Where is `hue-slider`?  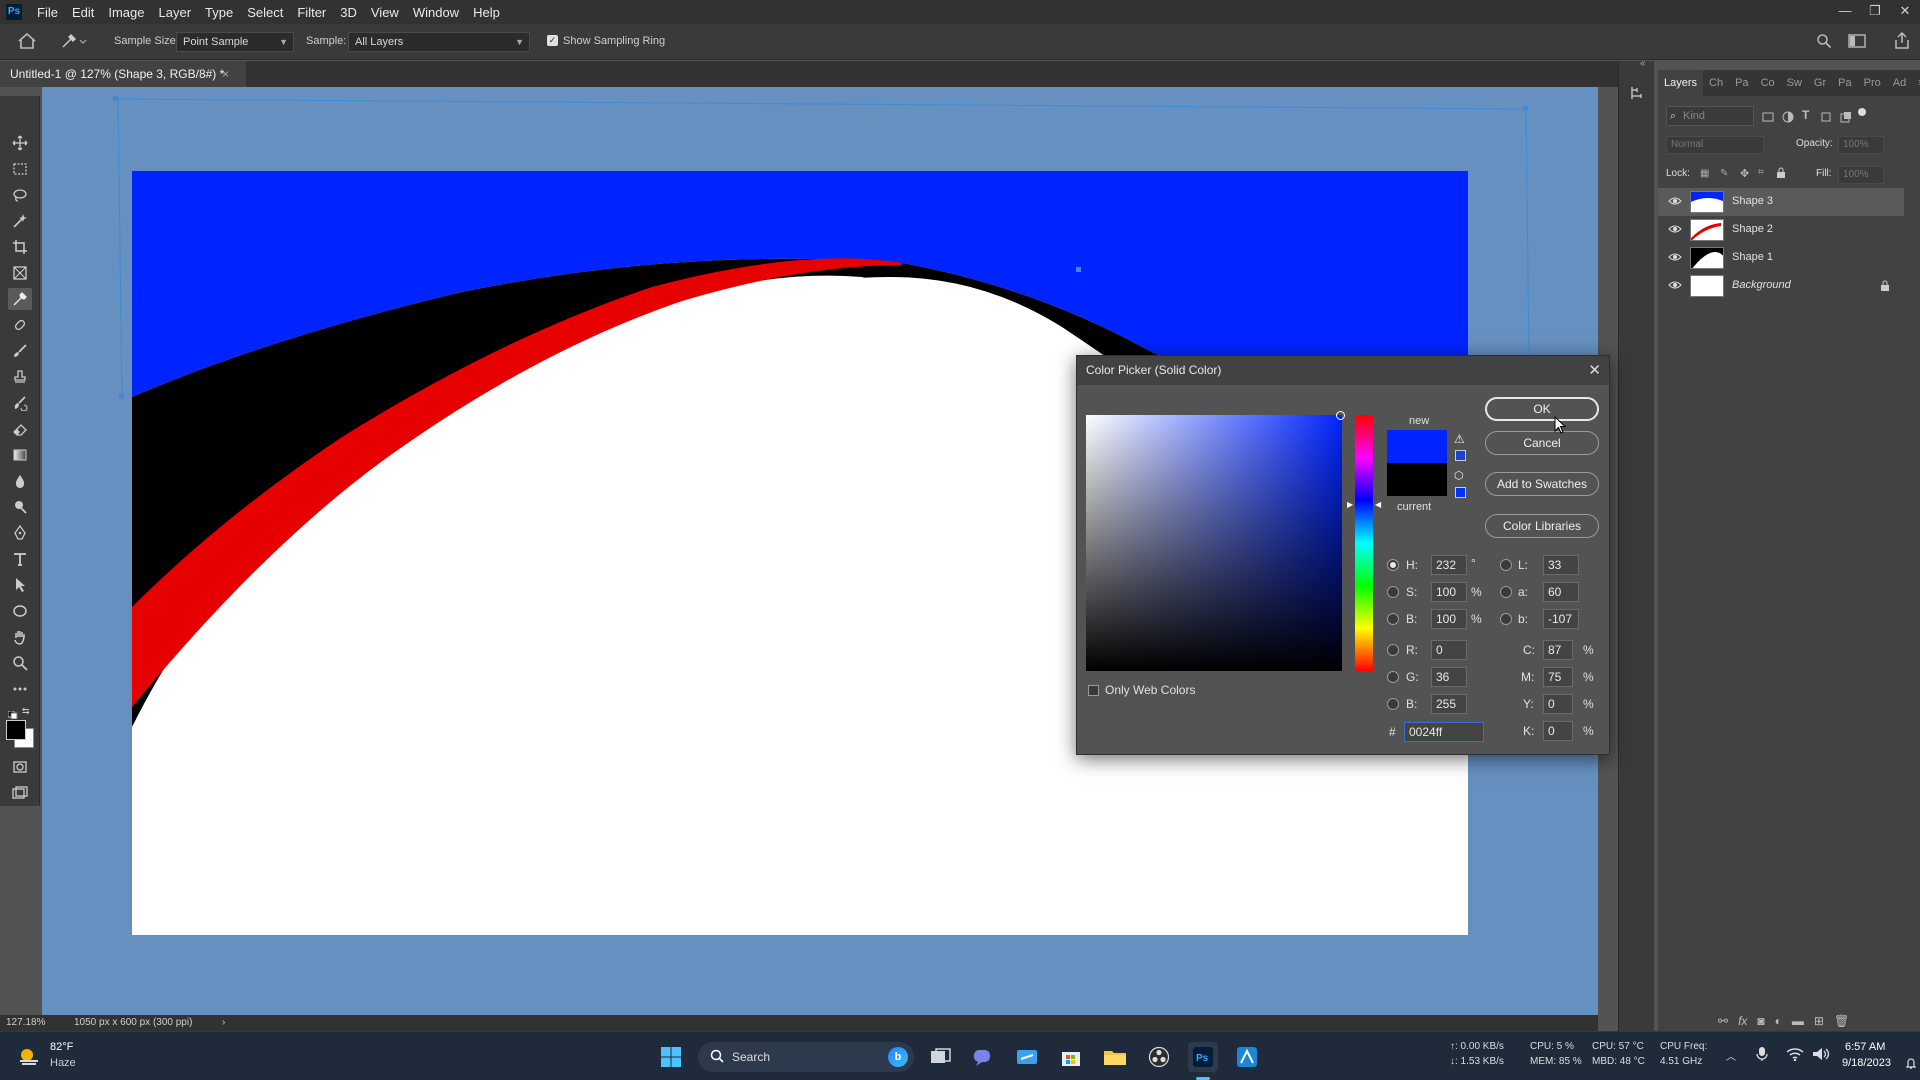
hue-slider is located at coordinates (1364, 543).